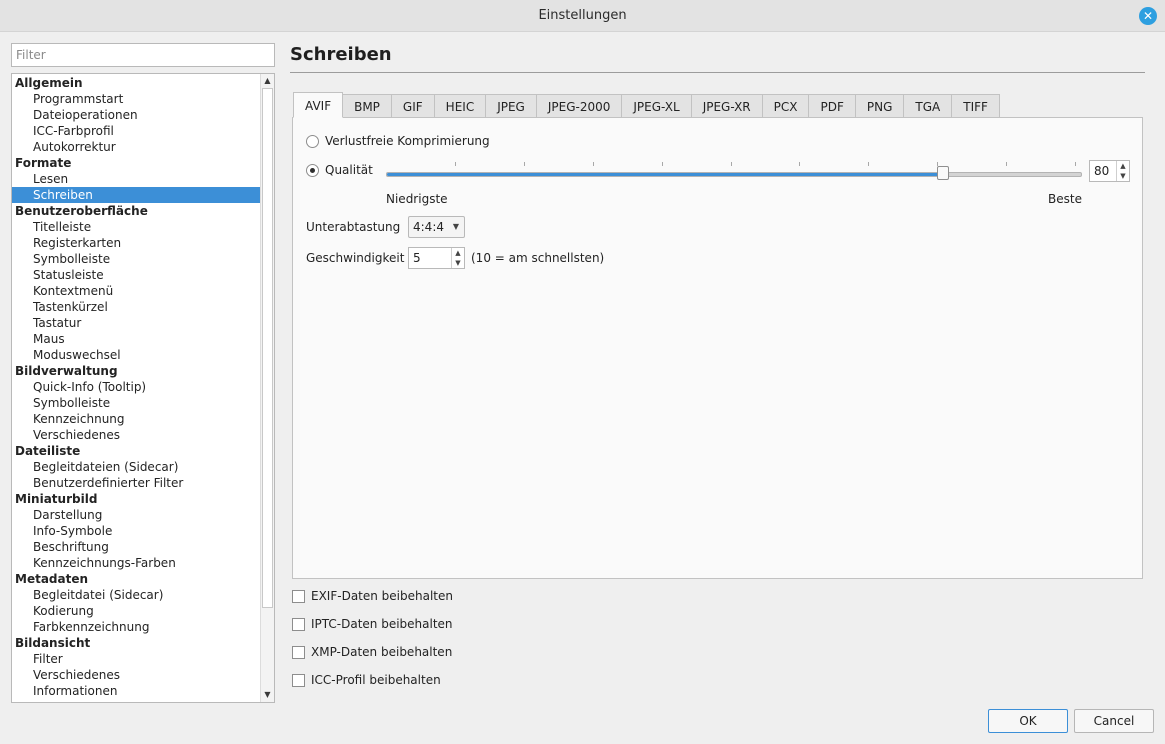 This screenshot has width=1165, height=744. What do you see at coordinates (136, 579) in the screenshot?
I see `tree-group: Metadaten` at bounding box center [136, 579].